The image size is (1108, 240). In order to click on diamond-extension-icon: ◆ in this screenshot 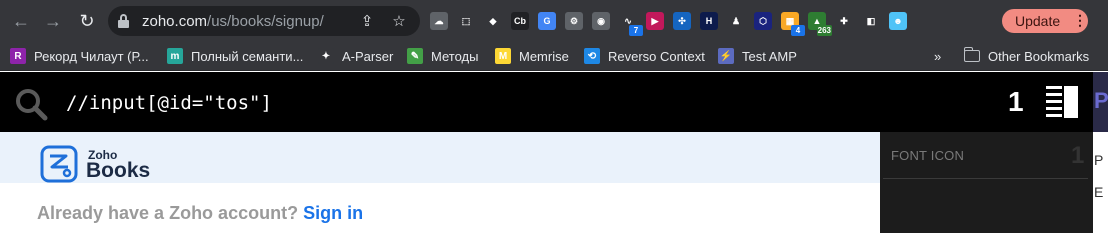, I will do `click(493, 21)`.